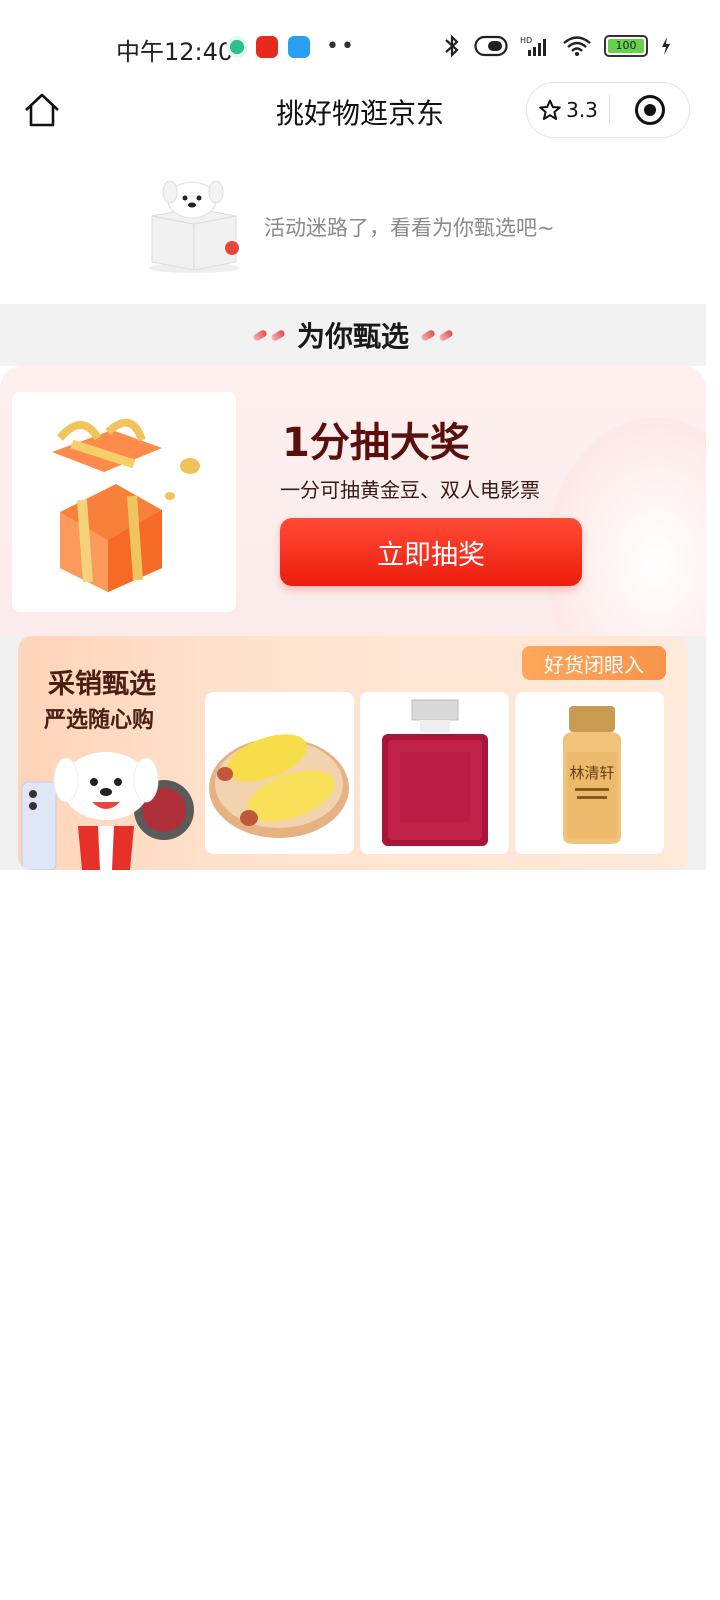 This screenshot has height=1600, width=720. What do you see at coordinates (452, 46) in the screenshot?
I see `bluetooth-icon` at bounding box center [452, 46].